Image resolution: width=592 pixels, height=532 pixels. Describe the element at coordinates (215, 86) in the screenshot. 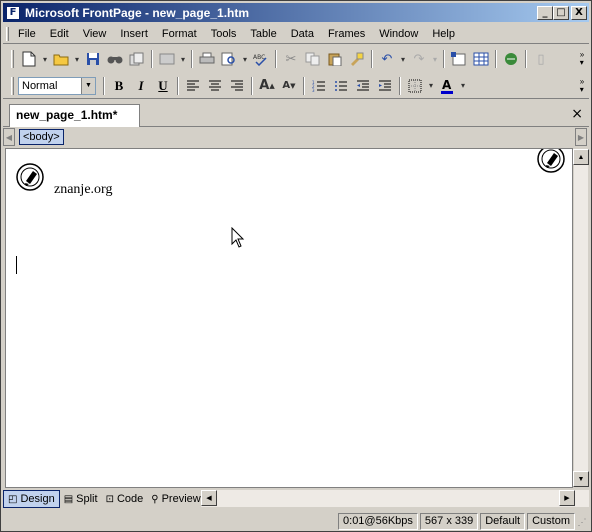

I see `align-center-icon` at that location.